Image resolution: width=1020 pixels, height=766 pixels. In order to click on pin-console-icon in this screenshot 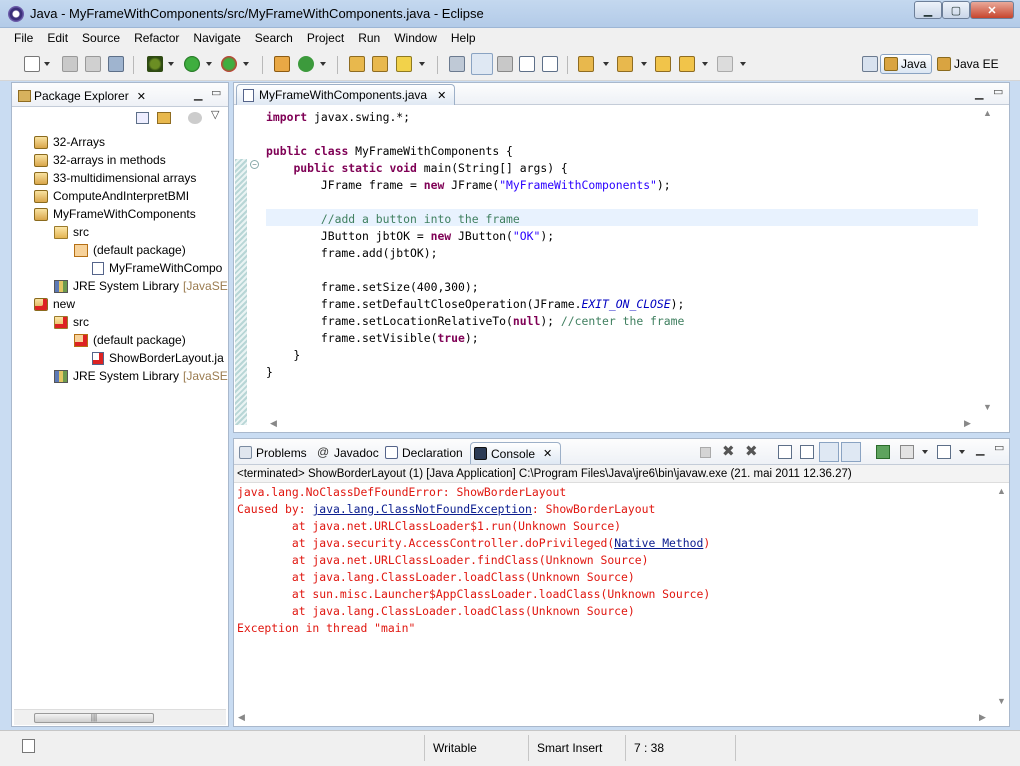, I will do `click(883, 452)`.